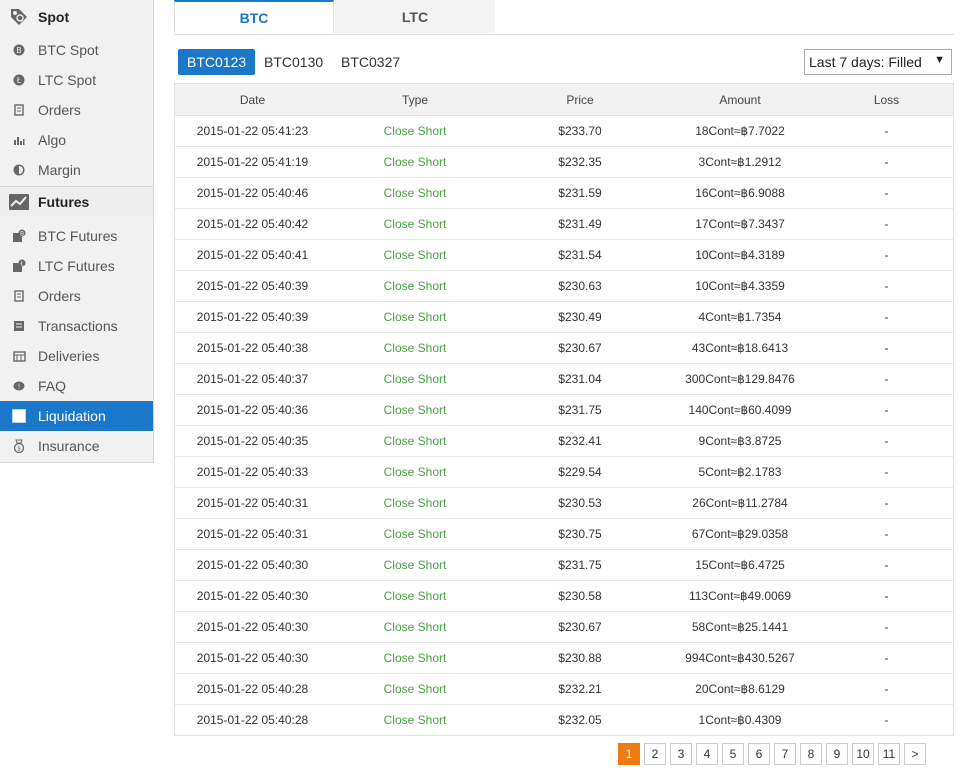 This screenshot has height=774, width=965. Describe the element at coordinates (733, 754) in the screenshot. I see `page-button-5: 5` at that location.